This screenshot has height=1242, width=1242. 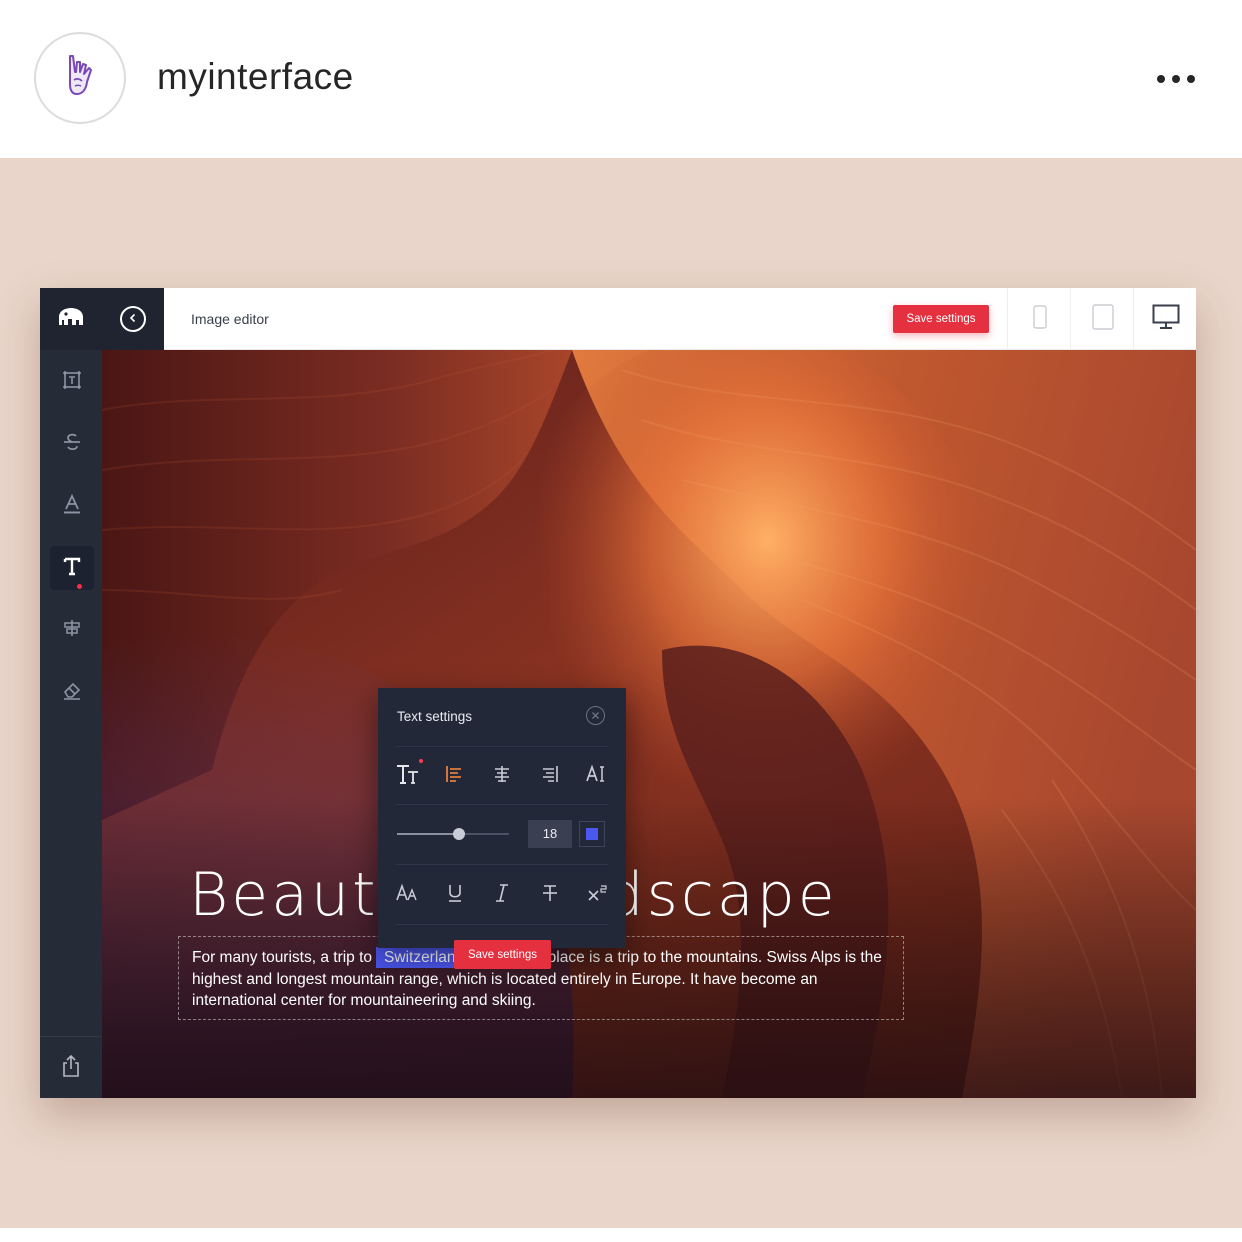 I want to click on save-settings-button: Save settings, so click(x=941, y=319).